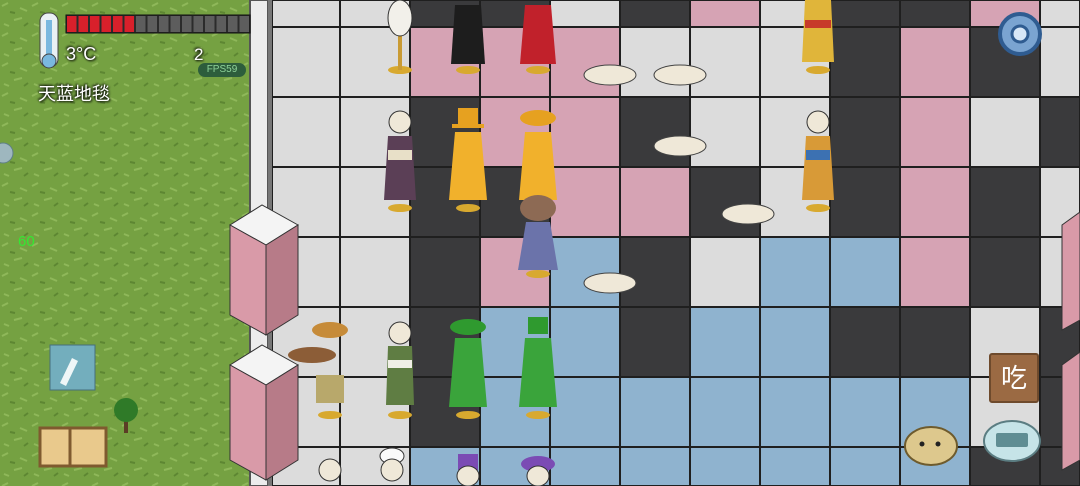 Image resolution: width=1080 pixels, height=486 pixels. I want to click on eat-button: 吃, so click(1014, 378).